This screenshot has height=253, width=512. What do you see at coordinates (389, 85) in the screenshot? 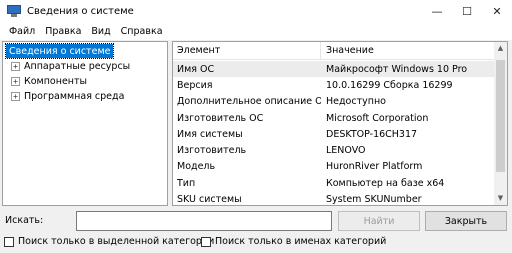
I see `value-cell: 10.0.16299 Сборка 16299` at bounding box center [389, 85].